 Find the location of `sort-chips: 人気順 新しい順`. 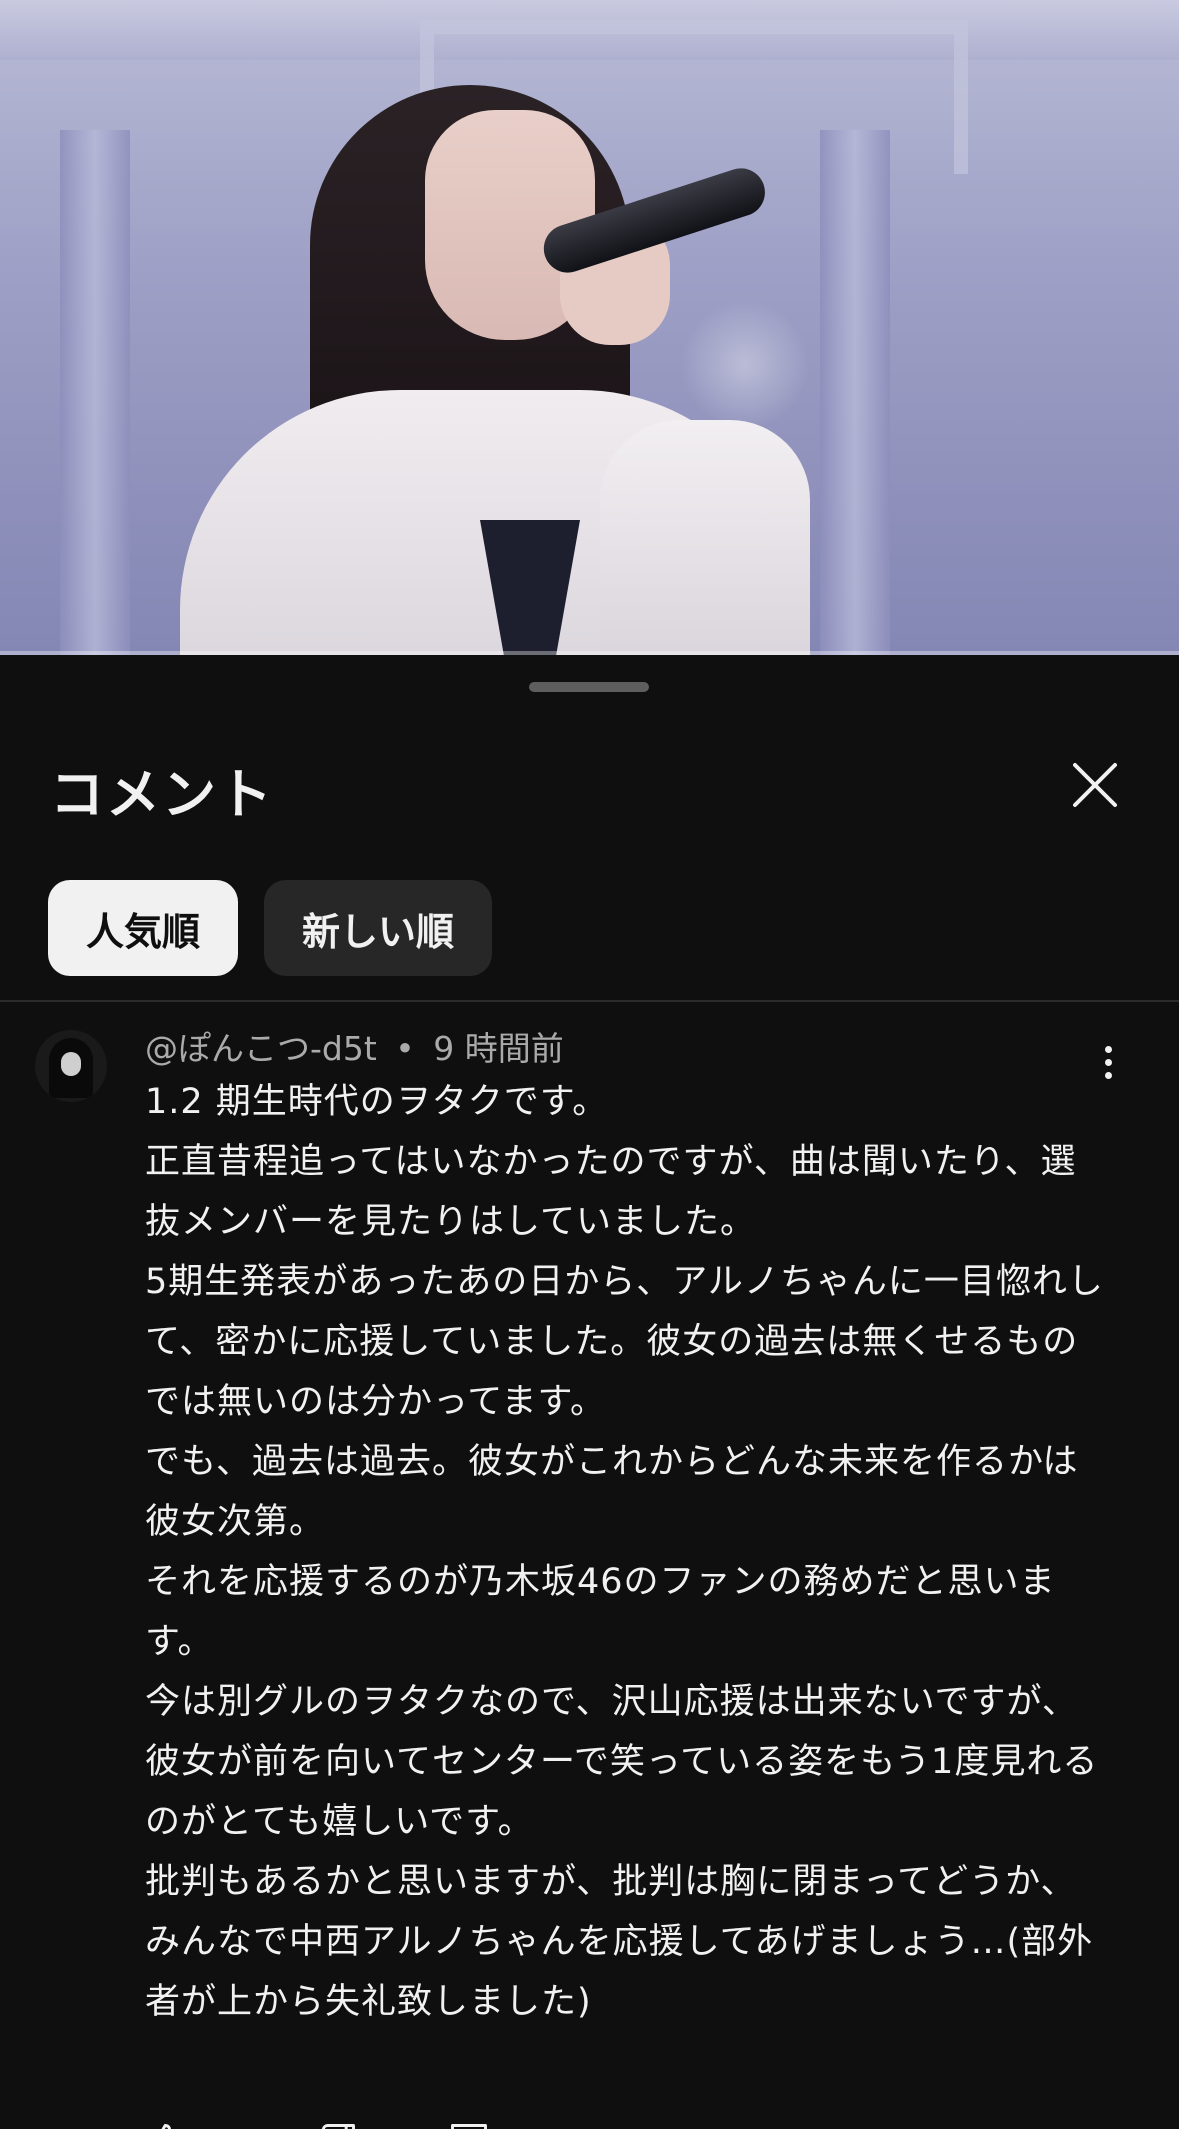

sort-chips: 人気順 新しい順 is located at coordinates (270, 928).